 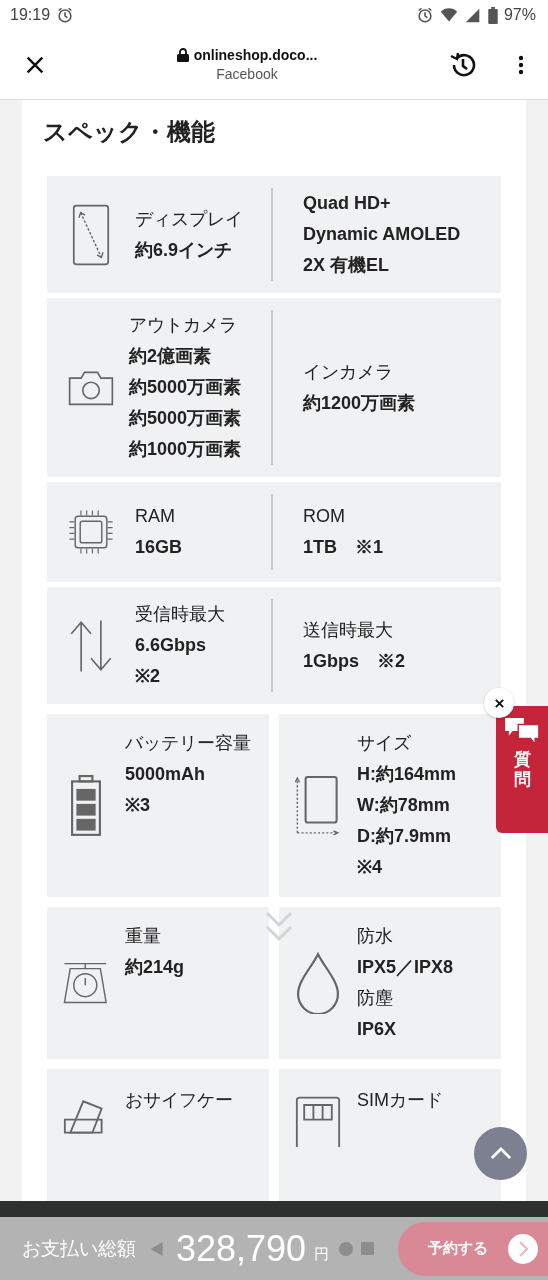 What do you see at coordinates (159, 547) in the screenshot?
I see `spec-text: 16GB` at bounding box center [159, 547].